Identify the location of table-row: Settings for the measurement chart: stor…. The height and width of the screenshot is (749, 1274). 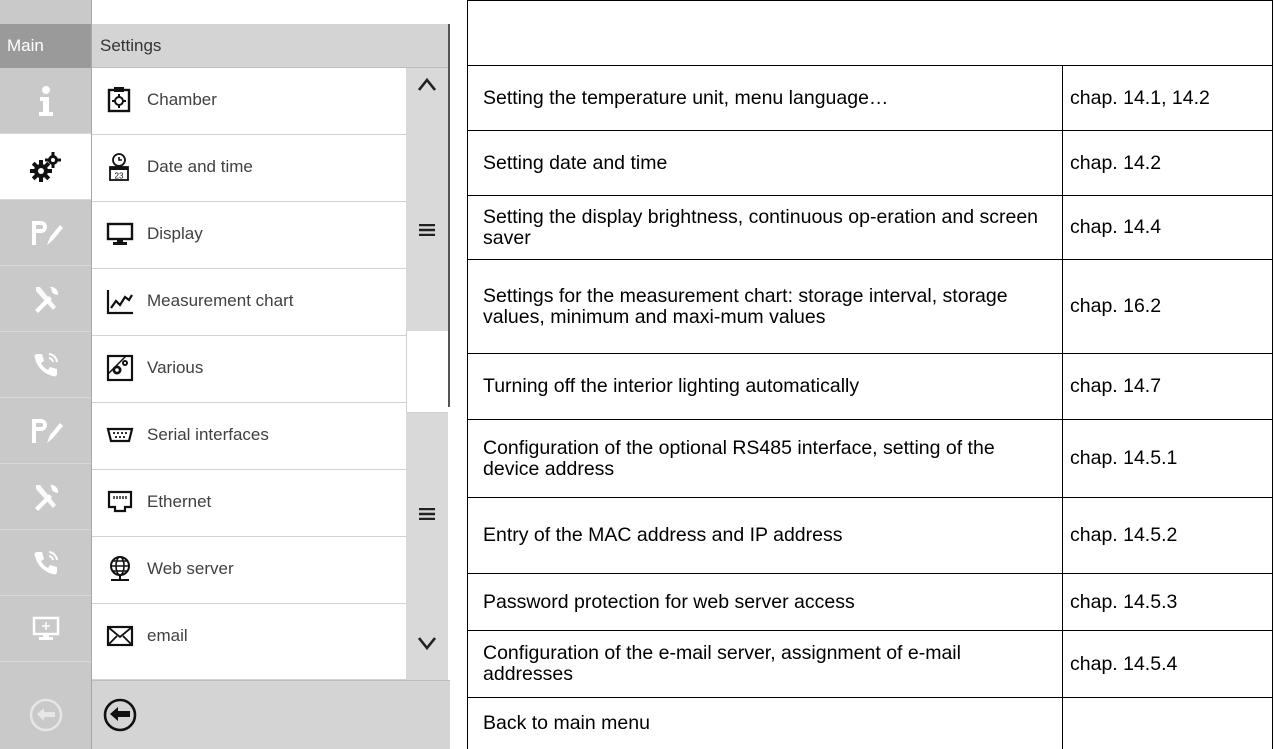
(870, 307).